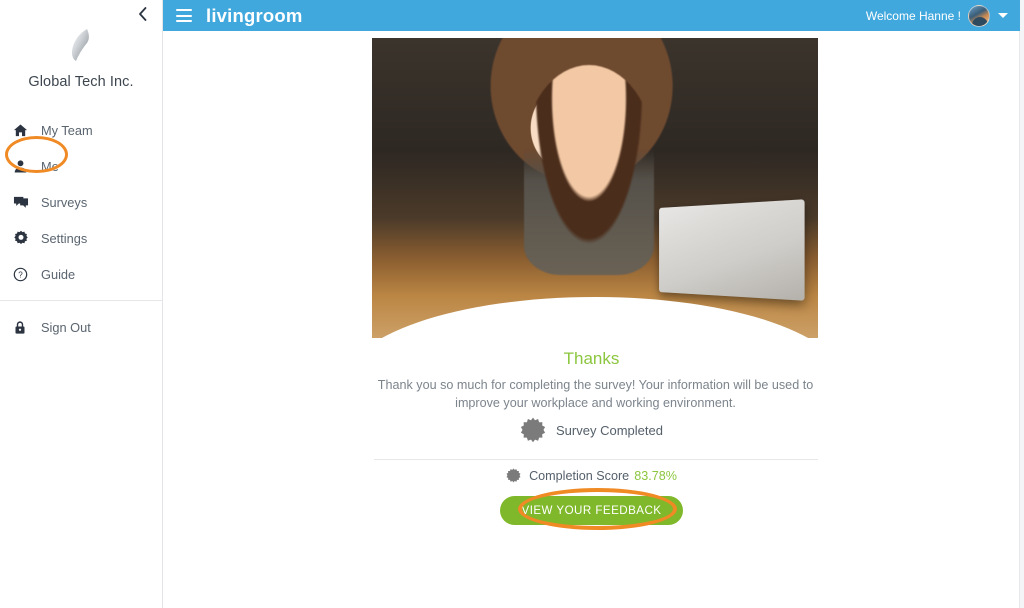  What do you see at coordinates (24, 327) in the screenshot?
I see `lock-icon` at bounding box center [24, 327].